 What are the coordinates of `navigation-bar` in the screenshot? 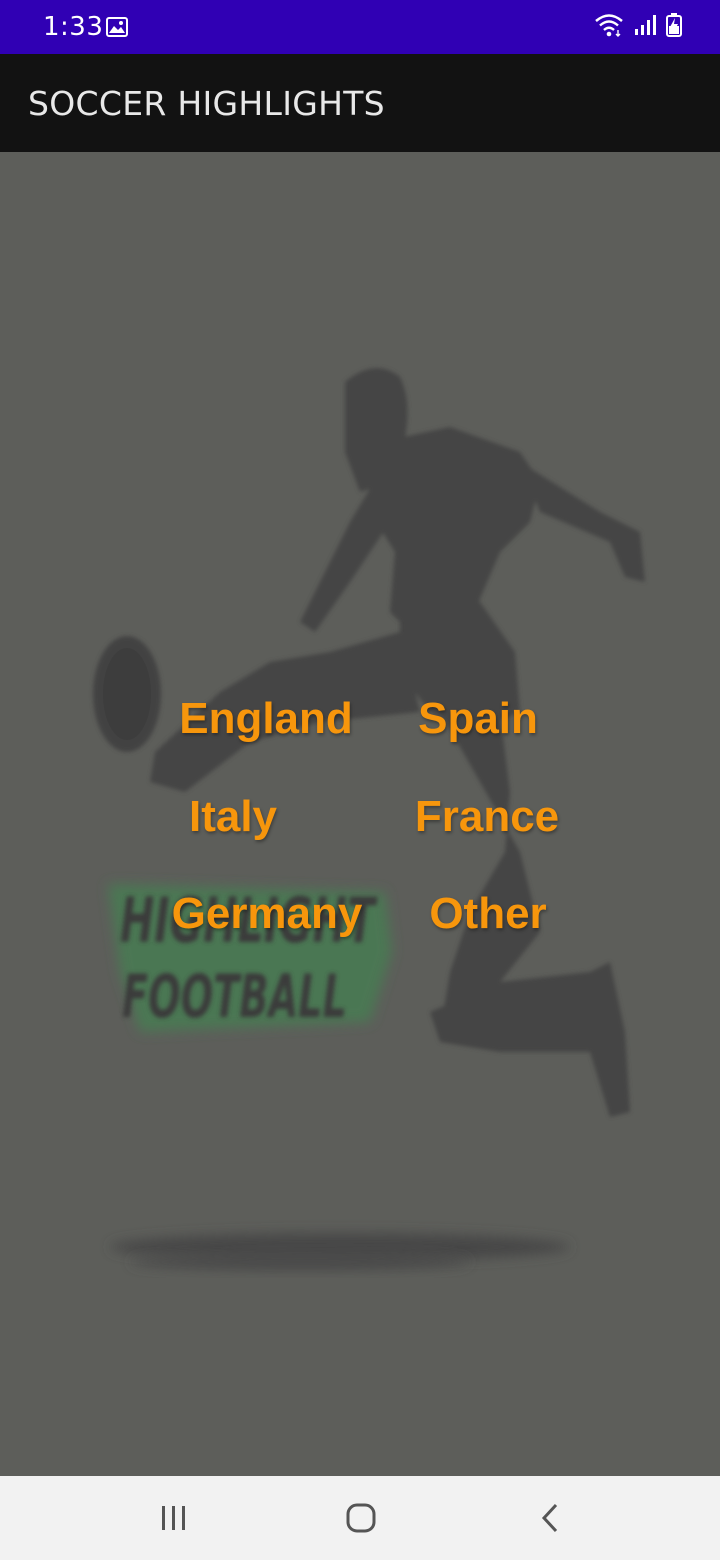 It's located at (360, 1518).